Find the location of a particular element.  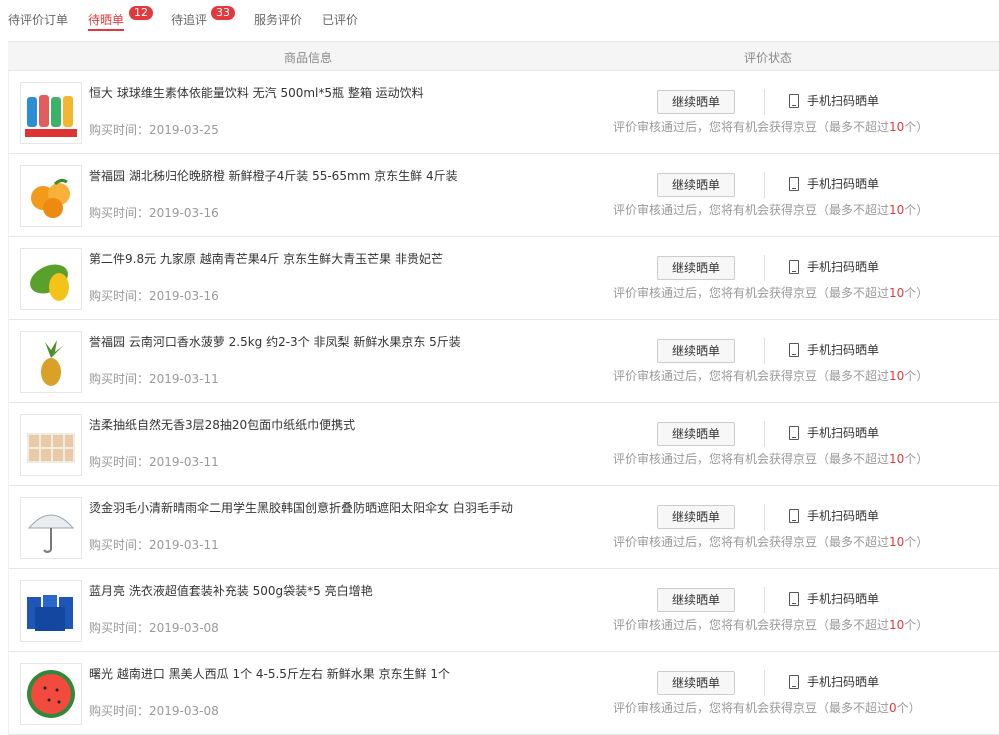

tab-pending-review: 待评价订单 is located at coordinates (38, 19).